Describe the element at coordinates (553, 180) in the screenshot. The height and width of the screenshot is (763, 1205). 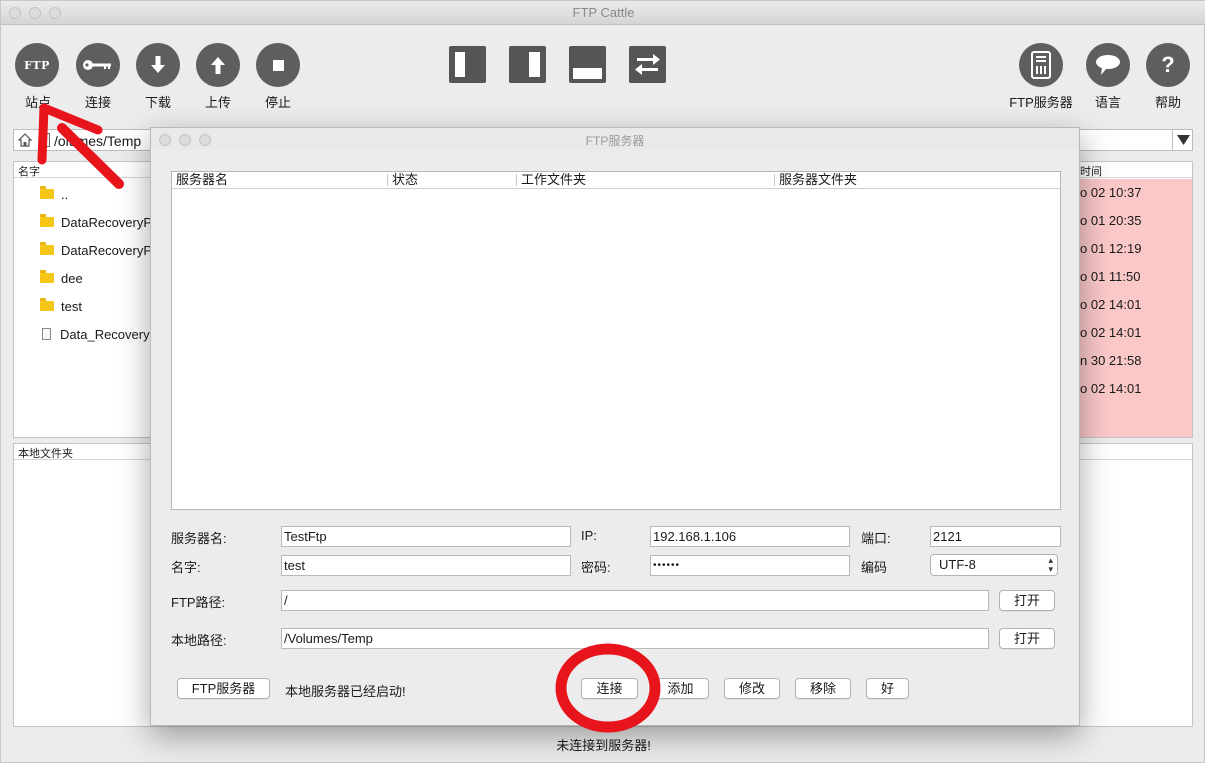
I see `column-header-work-folder: 工作文件夹` at that location.